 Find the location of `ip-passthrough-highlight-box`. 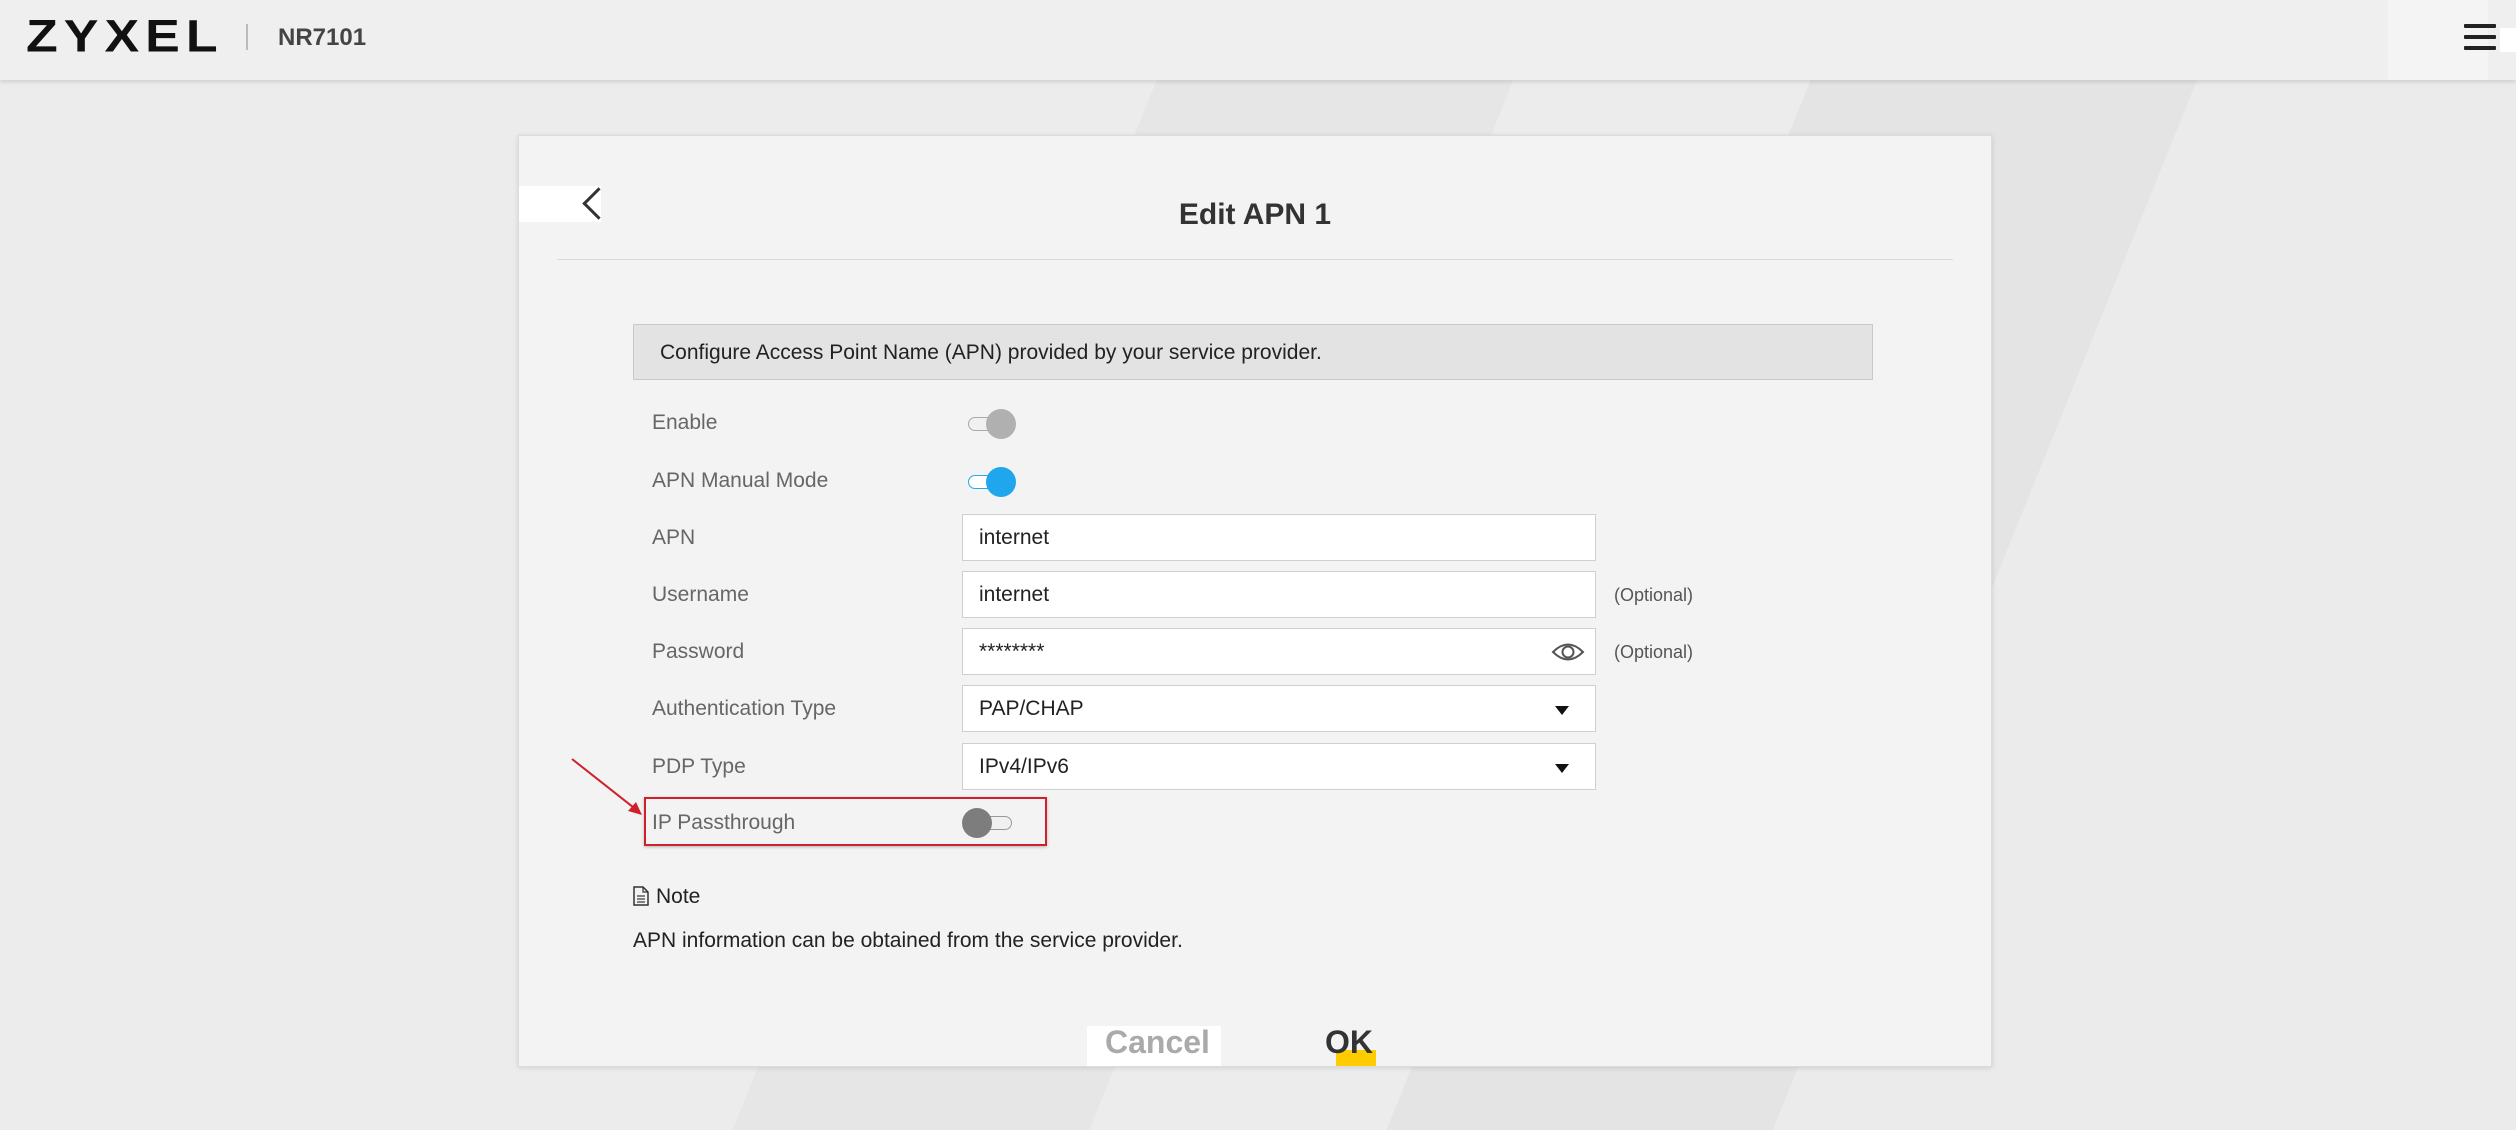

ip-passthrough-highlight-box is located at coordinates (845, 821).